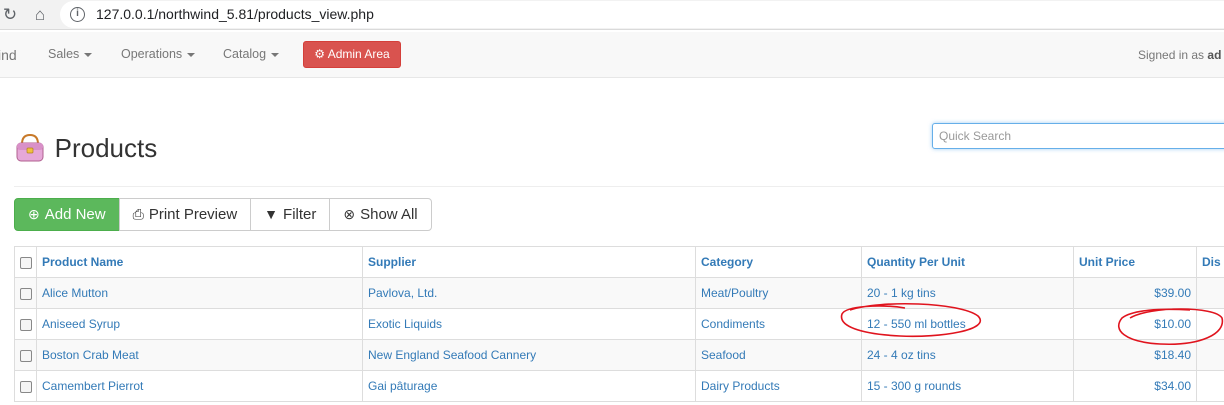 Image resolution: width=1224 pixels, height=405 pixels. I want to click on page-title: Products, so click(85, 150).